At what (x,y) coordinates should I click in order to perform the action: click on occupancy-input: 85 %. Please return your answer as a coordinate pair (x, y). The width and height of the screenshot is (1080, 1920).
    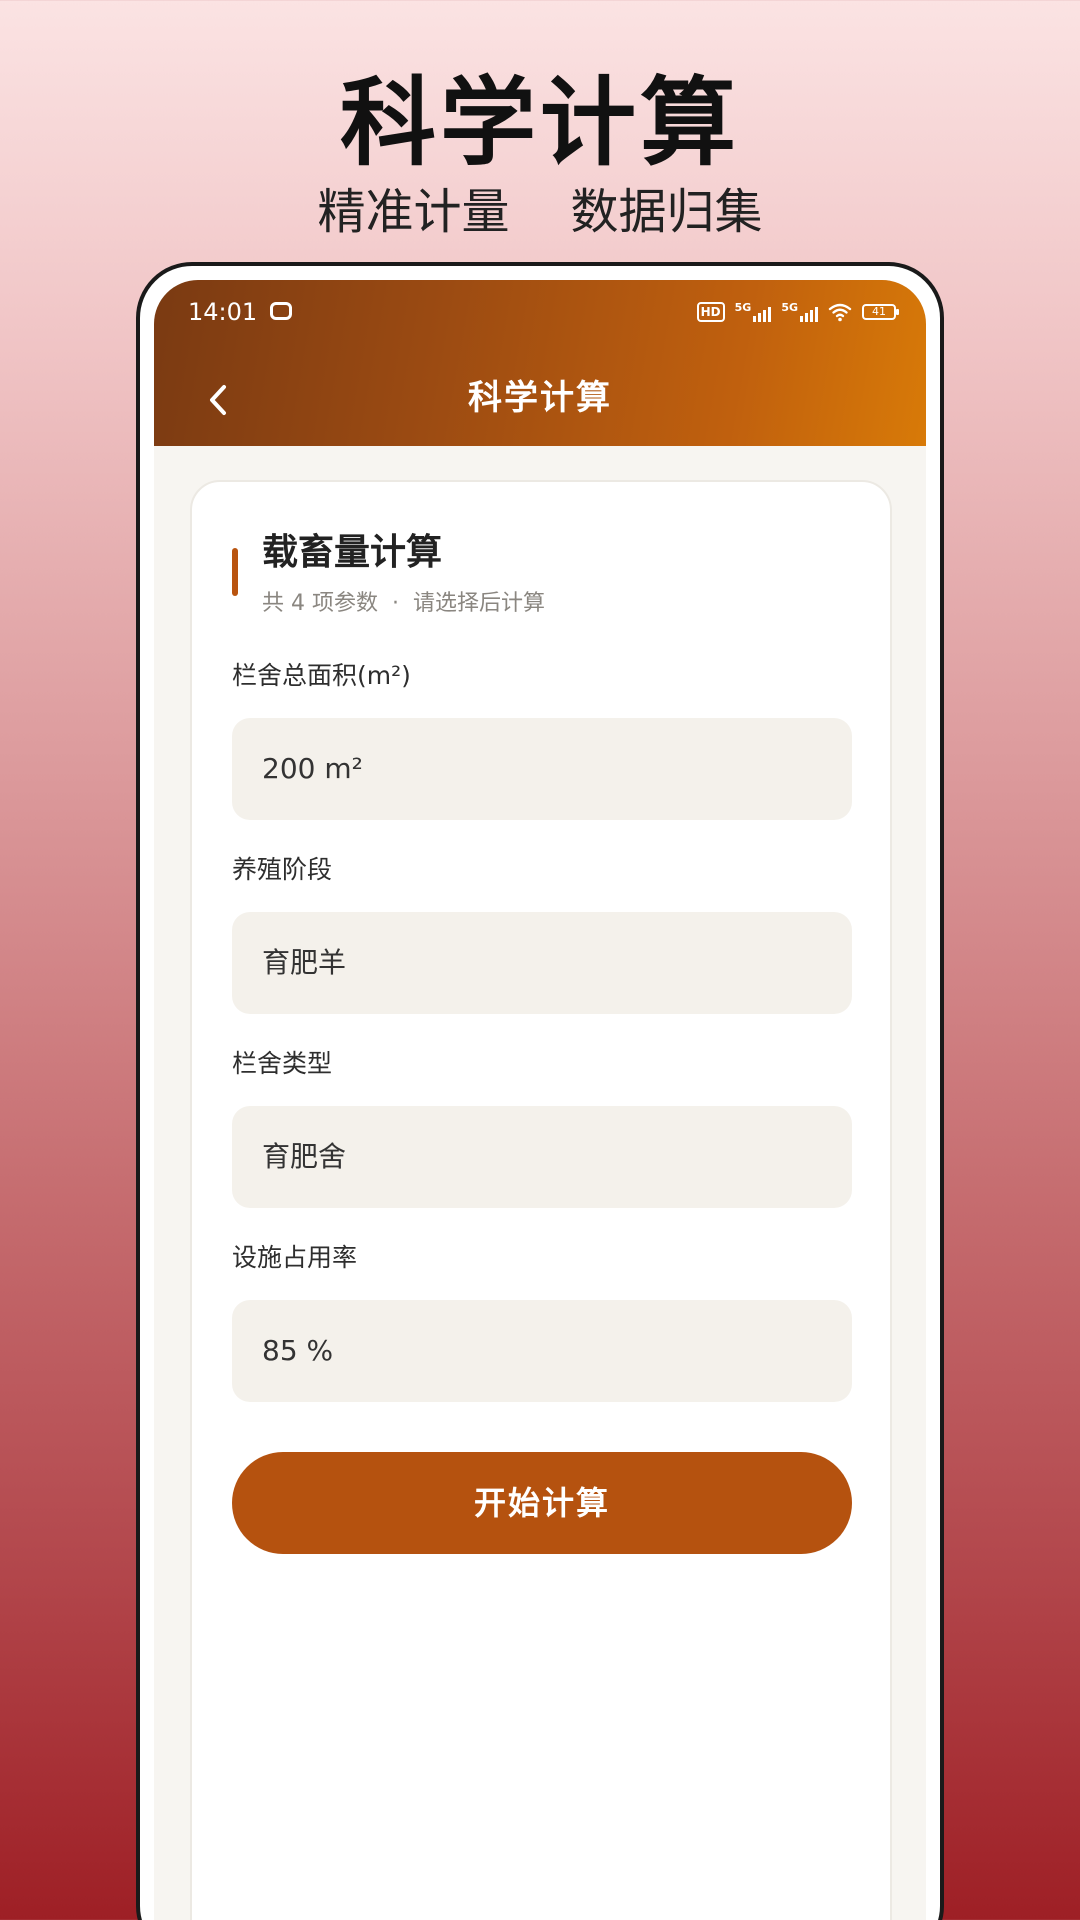
    Looking at the image, I should click on (542, 1351).